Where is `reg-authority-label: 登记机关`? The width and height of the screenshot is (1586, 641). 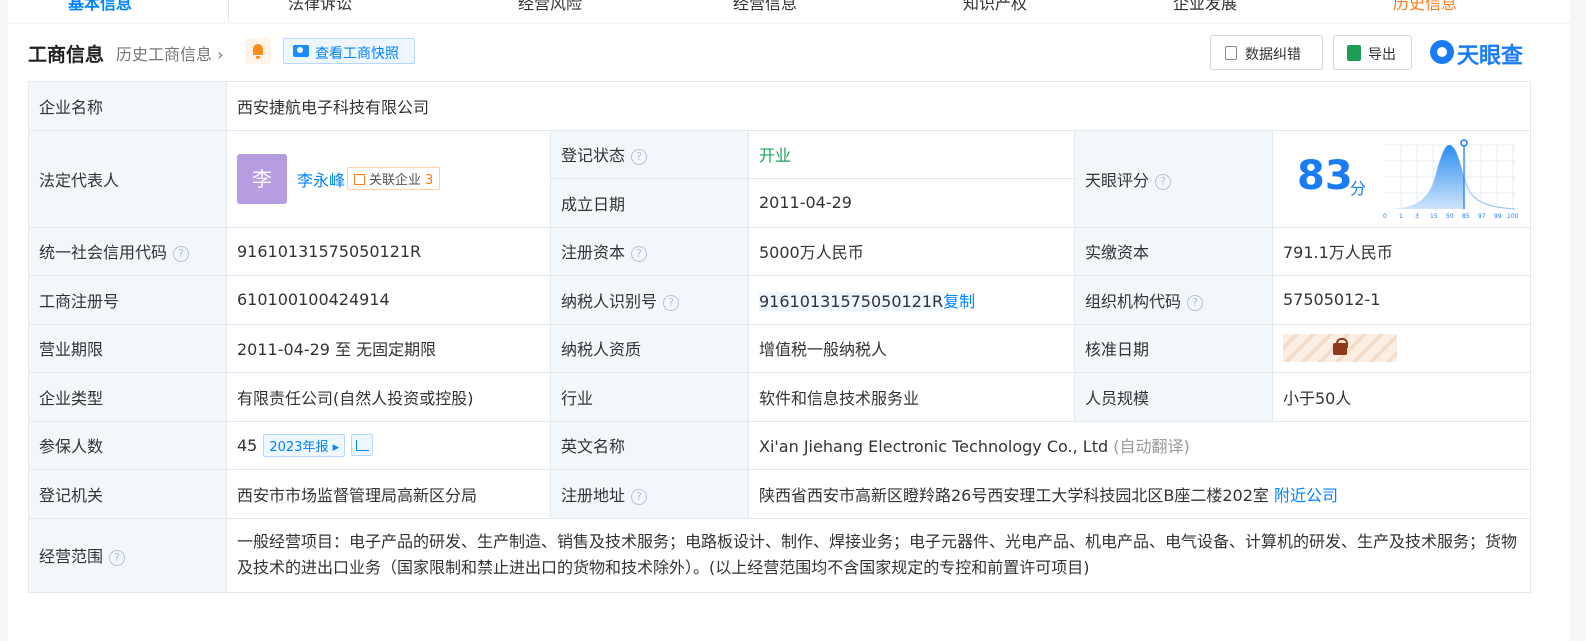 reg-authority-label: 登记机关 is located at coordinates (127, 494).